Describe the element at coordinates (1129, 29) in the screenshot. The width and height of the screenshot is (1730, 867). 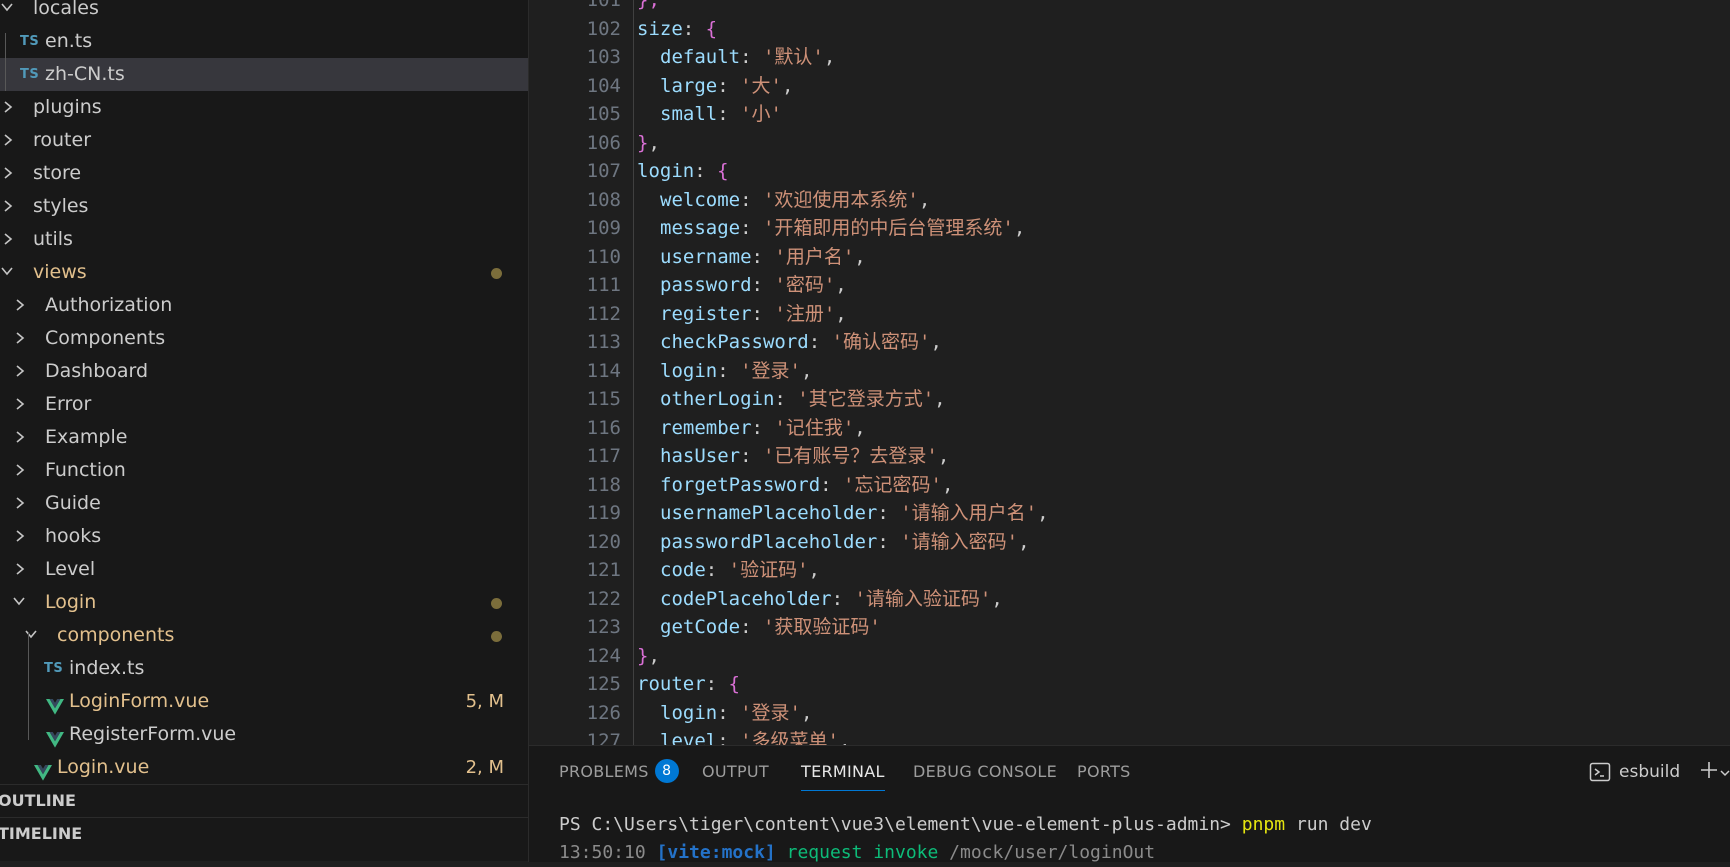
I see `code-line: 102 size: {` at that location.